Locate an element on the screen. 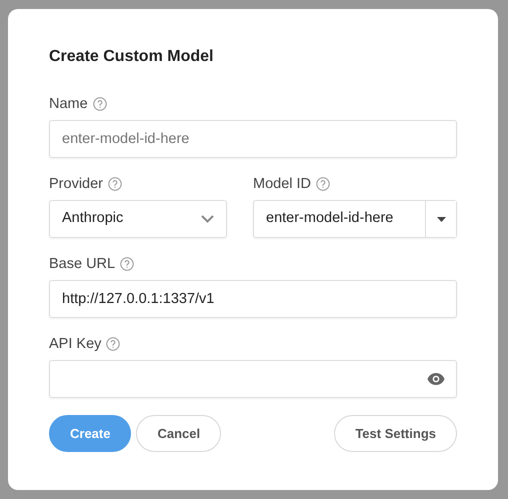 The height and width of the screenshot is (499, 508). field-label: API Key is located at coordinates (75, 344).